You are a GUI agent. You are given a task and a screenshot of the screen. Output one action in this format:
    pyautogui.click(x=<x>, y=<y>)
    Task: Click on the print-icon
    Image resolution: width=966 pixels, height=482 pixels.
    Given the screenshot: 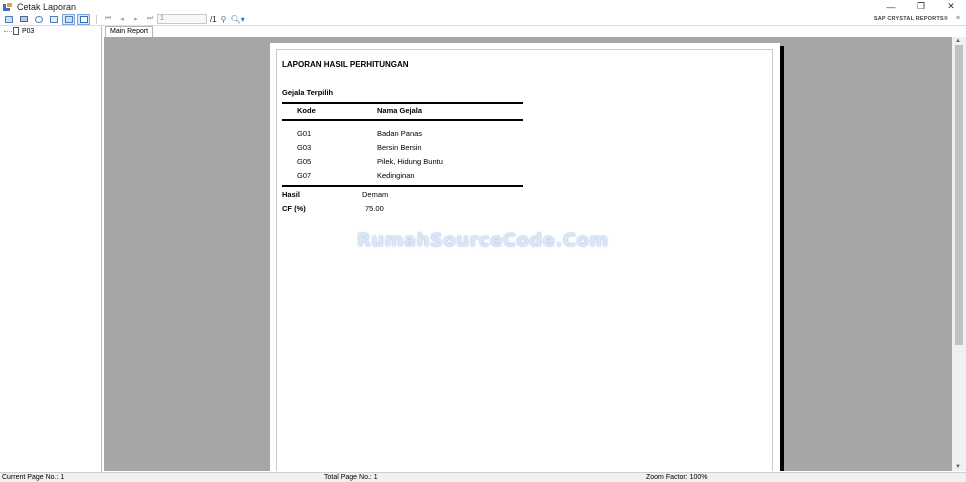 What is the action you would take?
    pyautogui.click(x=23, y=19)
    